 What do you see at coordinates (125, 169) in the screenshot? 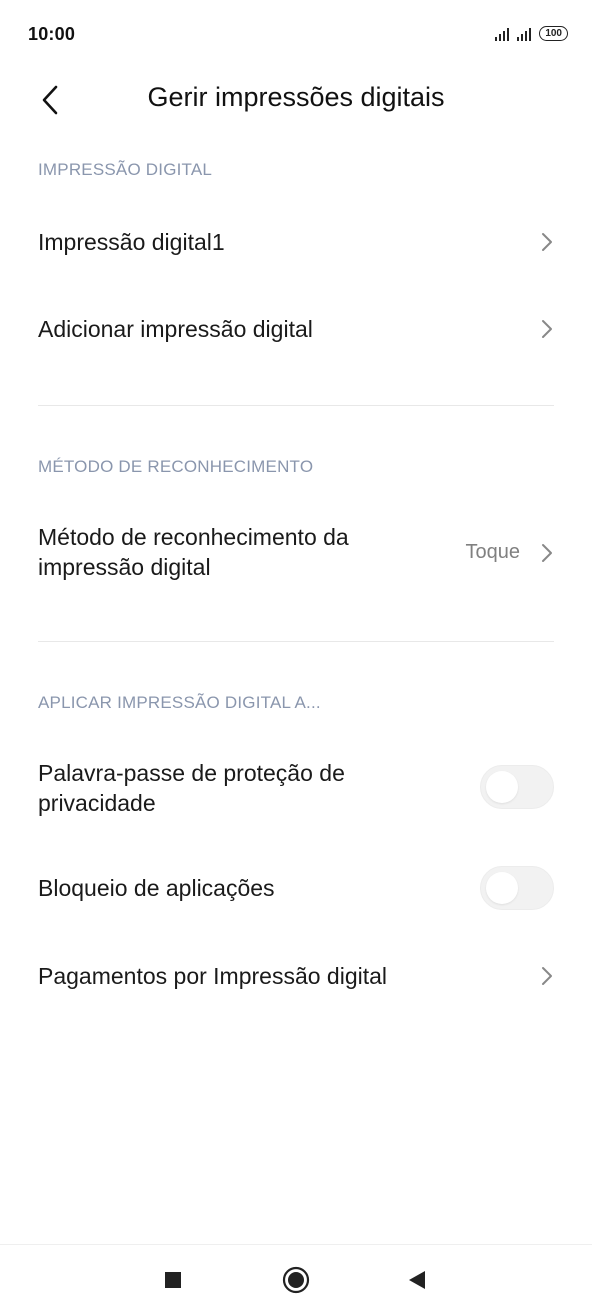
I see `section-header-fingerprint: IMPRESSÃO DIGITAL` at bounding box center [125, 169].